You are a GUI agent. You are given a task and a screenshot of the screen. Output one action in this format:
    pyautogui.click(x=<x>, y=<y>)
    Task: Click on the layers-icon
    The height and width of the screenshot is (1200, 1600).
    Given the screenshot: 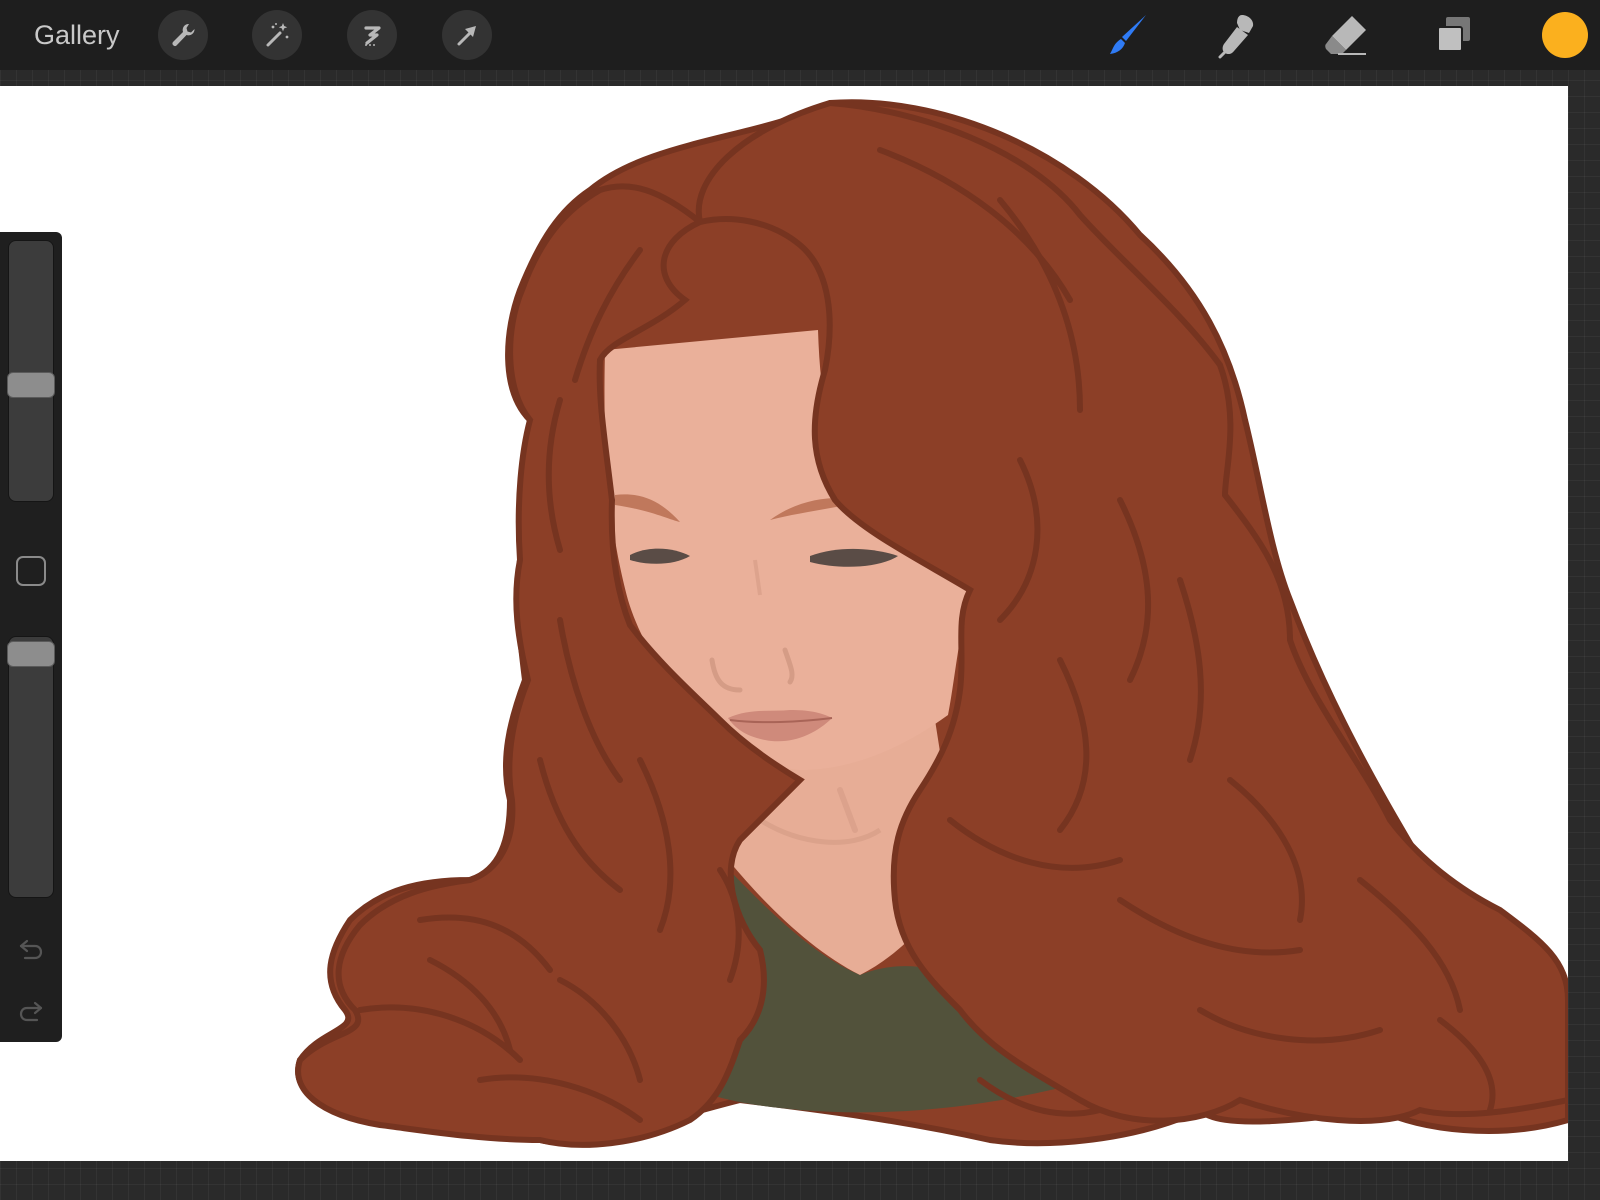 What is the action you would take?
    pyautogui.click(x=1453, y=34)
    